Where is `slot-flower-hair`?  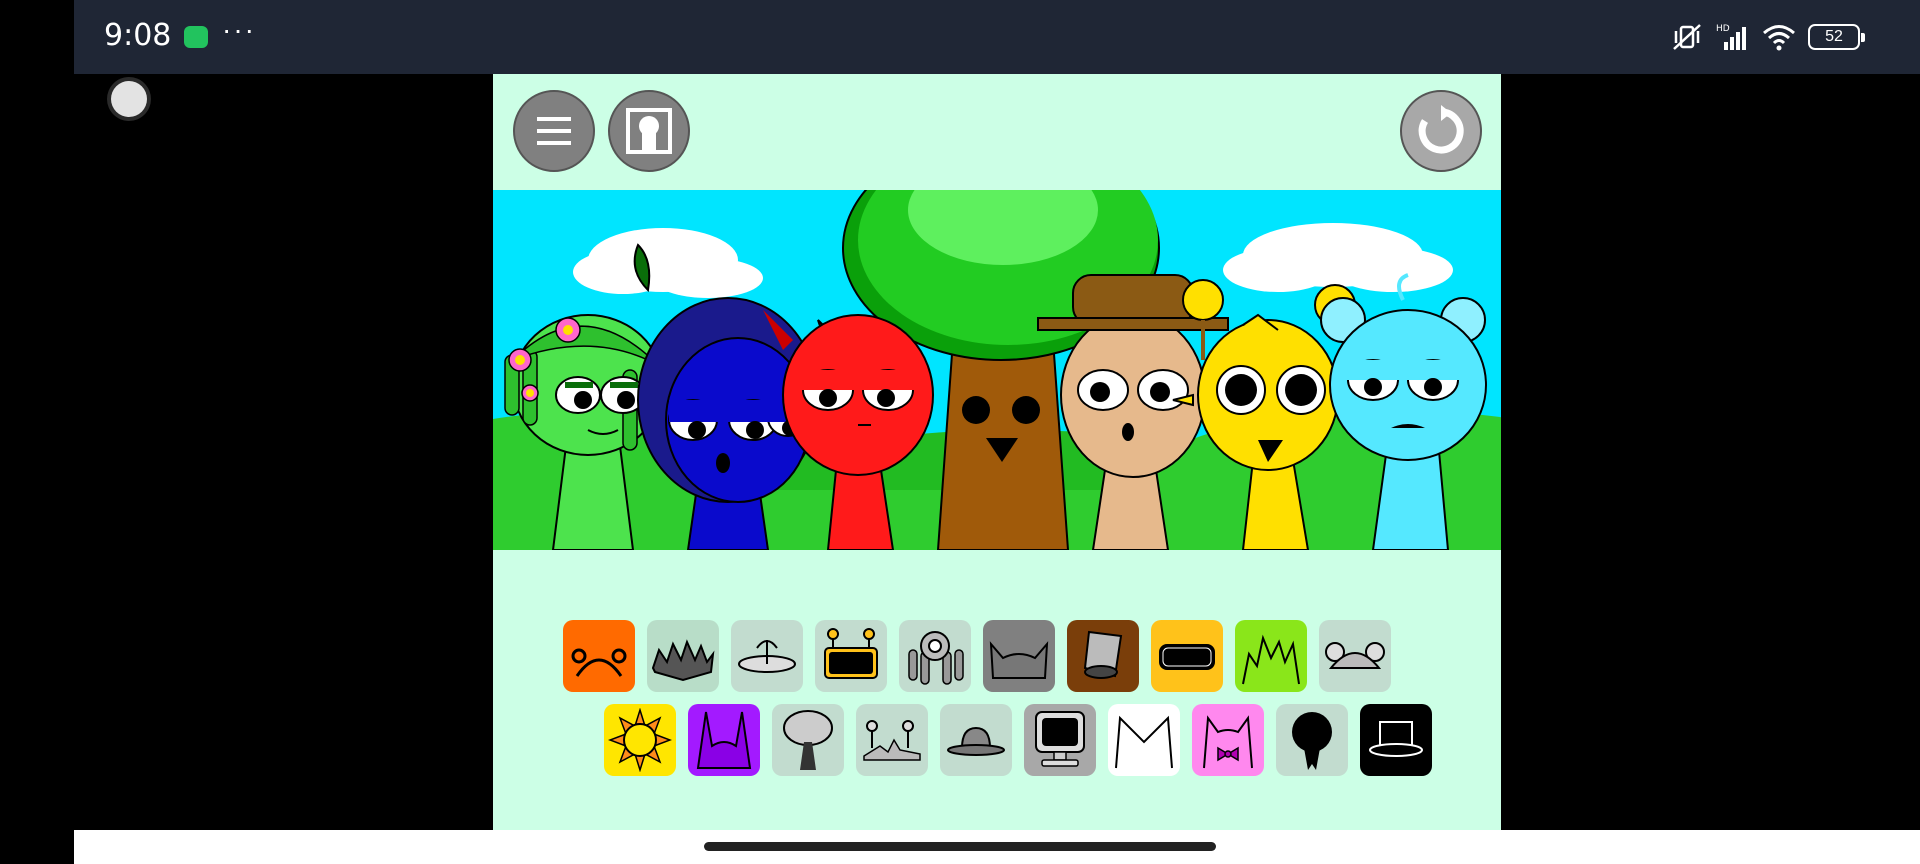
slot-flower-hair is located at coordinates (935, 656).